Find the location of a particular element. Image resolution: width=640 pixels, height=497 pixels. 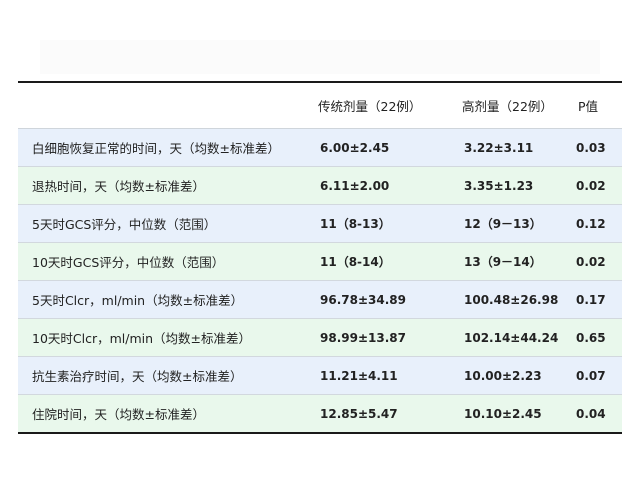

high-dose-value: 12（9－13） is located at coordinates (503, 224).